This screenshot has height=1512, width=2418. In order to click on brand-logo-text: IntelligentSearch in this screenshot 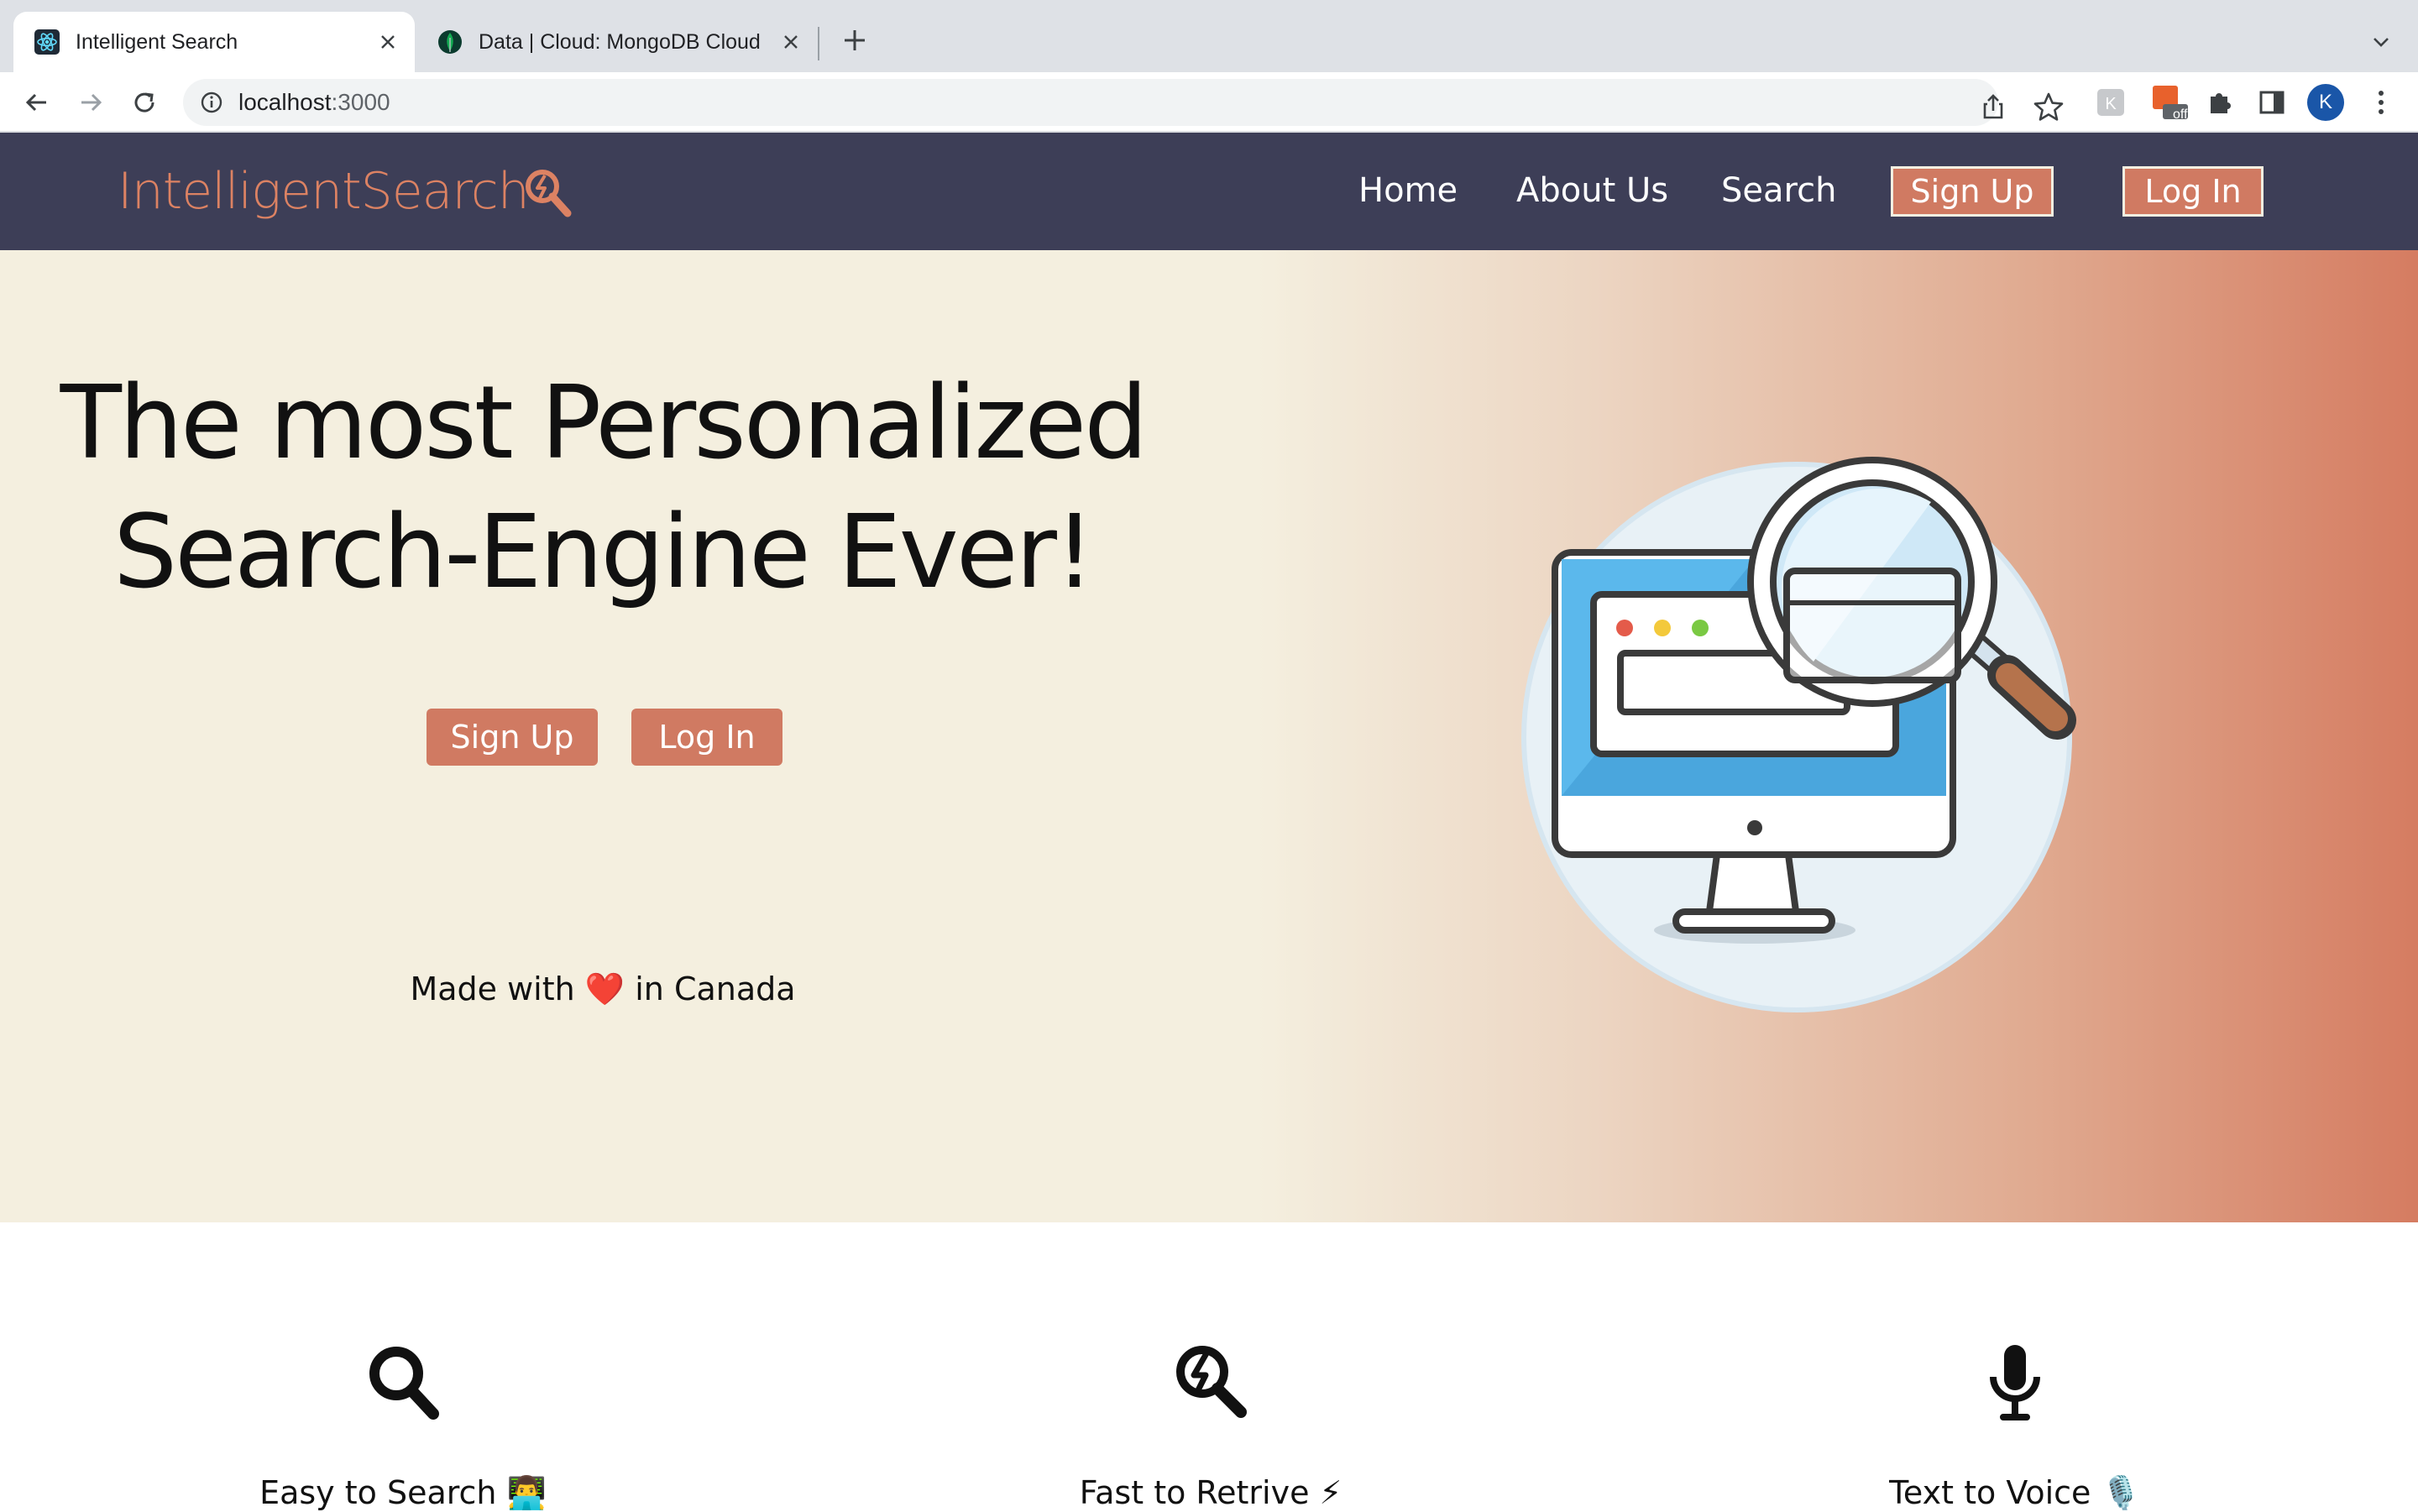, I will do `click(324, 191)`.